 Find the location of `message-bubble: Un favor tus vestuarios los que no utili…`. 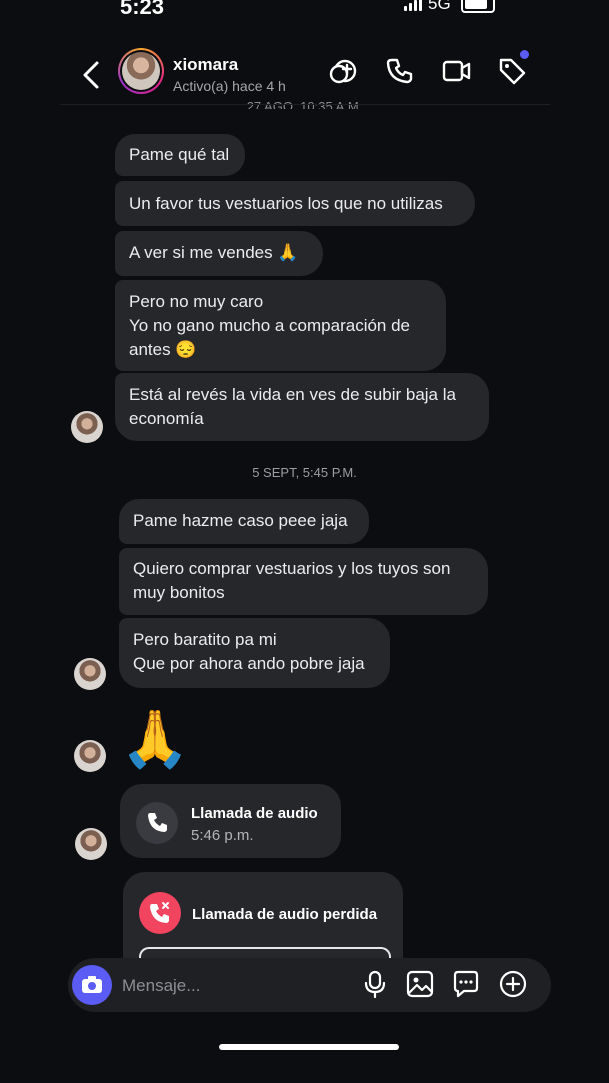

message-bubble: Un favor tus vestuarios los que no utili… is located at coordinates (295, 203).